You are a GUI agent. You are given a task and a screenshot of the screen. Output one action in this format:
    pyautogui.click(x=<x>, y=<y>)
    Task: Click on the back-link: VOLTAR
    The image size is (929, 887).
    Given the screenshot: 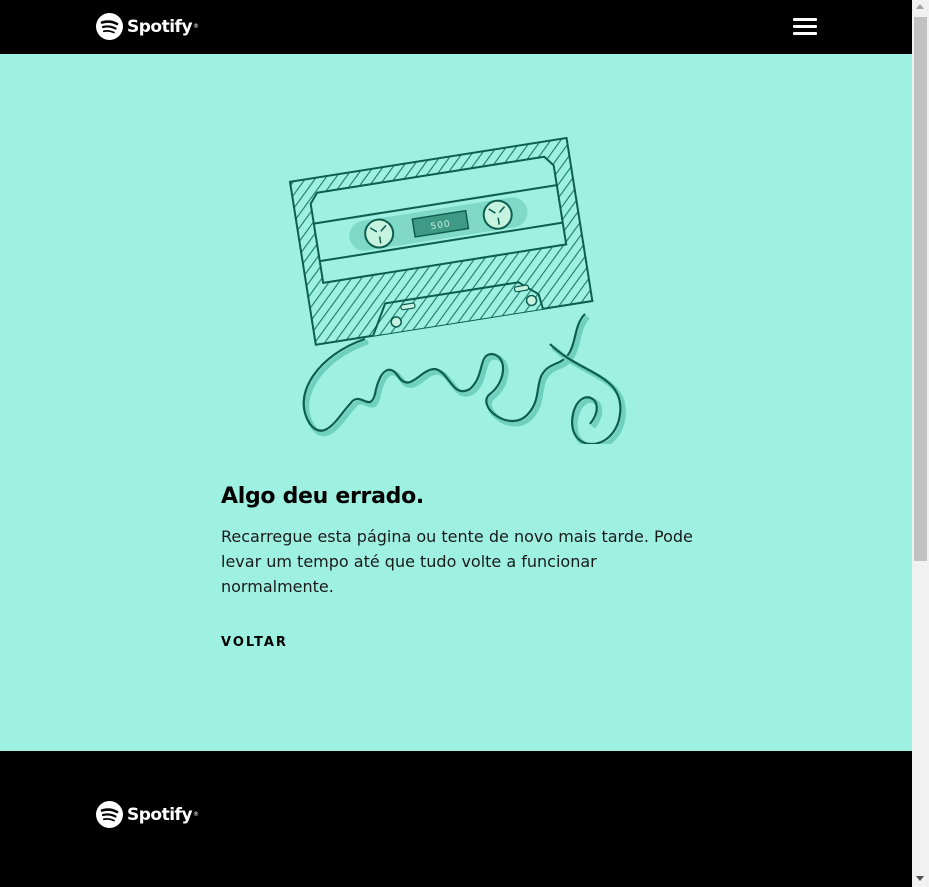 What is the action you would take?
    pyautogui.click(x=254, y=642)
    